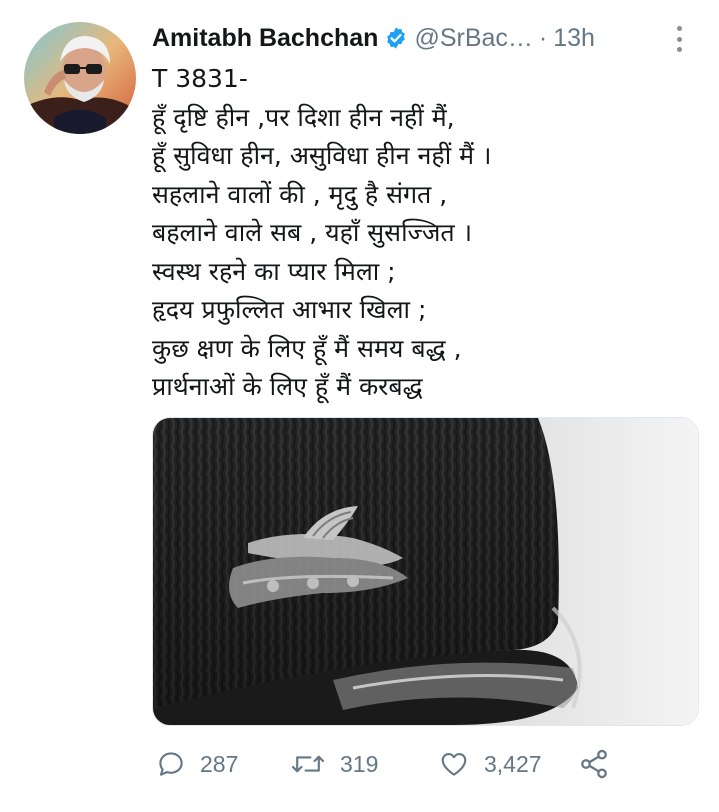  Describe the element at coordinates (513, 763) in the screenshot. I see `like-count: 3,427` at that location.